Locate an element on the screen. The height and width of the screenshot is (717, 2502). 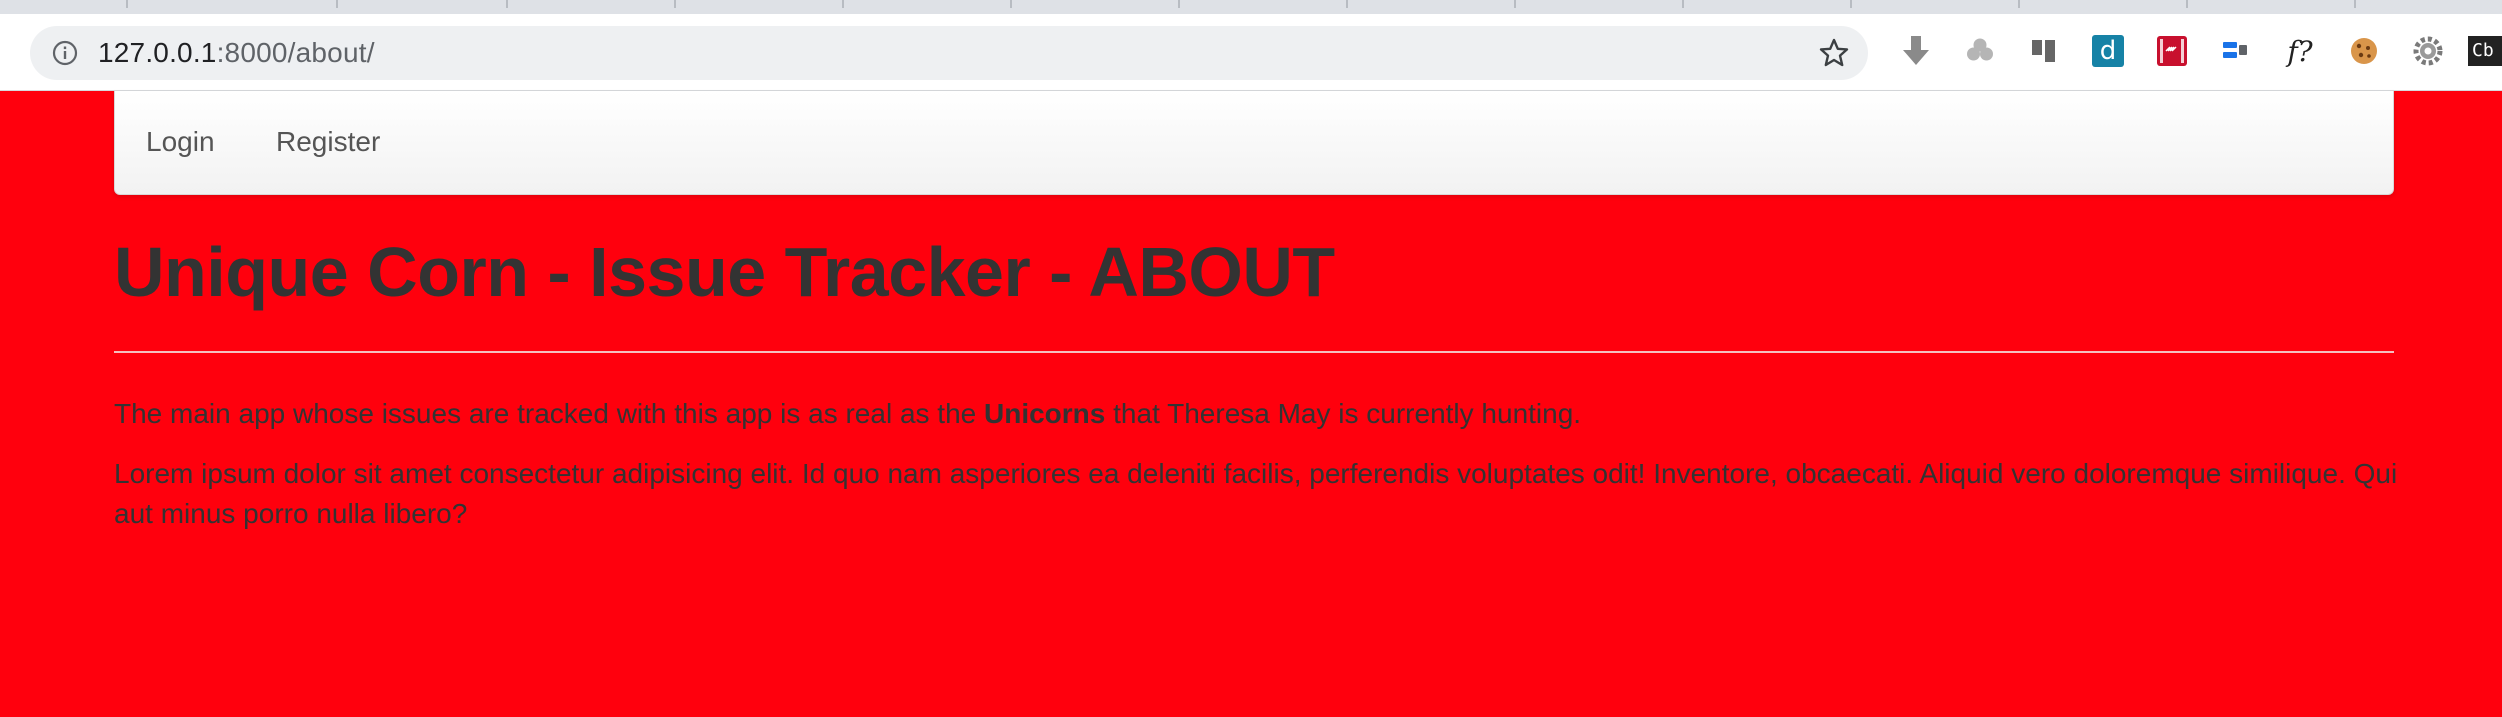
nav-login-link: Login is located at coordinates (180, 142).